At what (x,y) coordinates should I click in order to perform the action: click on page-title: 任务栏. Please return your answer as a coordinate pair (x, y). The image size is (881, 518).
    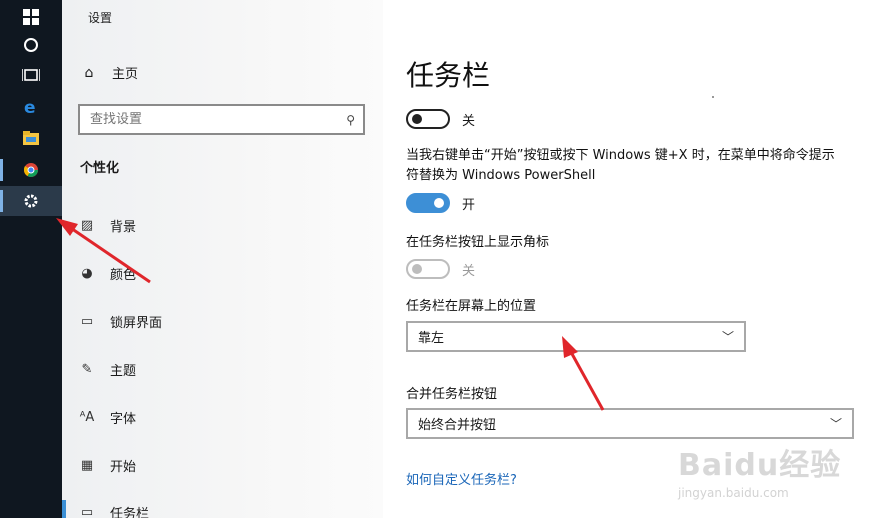
    Looking at the image, I should click on (448, 75).